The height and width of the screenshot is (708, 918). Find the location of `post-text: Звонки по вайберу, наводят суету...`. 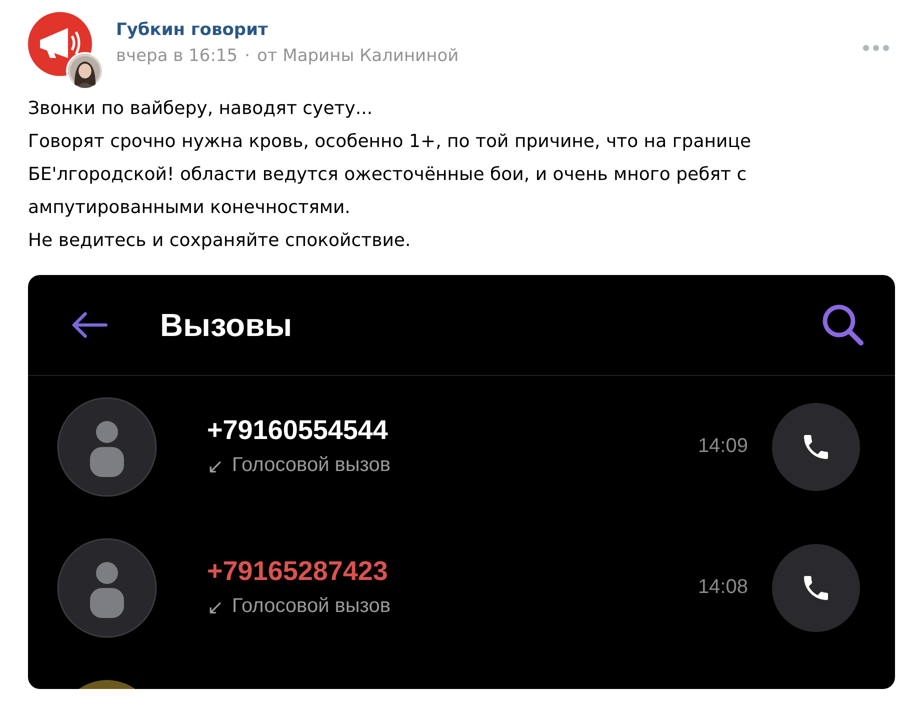

post-text: Звонки по вайберу, наводят суету... is located at coordinates (201, 109).